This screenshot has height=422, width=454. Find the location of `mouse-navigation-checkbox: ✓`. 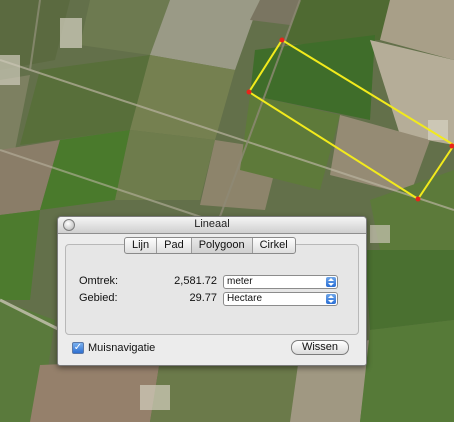

mouse-navigation-checkbox: ✓ is located at coordinates (78, 348).